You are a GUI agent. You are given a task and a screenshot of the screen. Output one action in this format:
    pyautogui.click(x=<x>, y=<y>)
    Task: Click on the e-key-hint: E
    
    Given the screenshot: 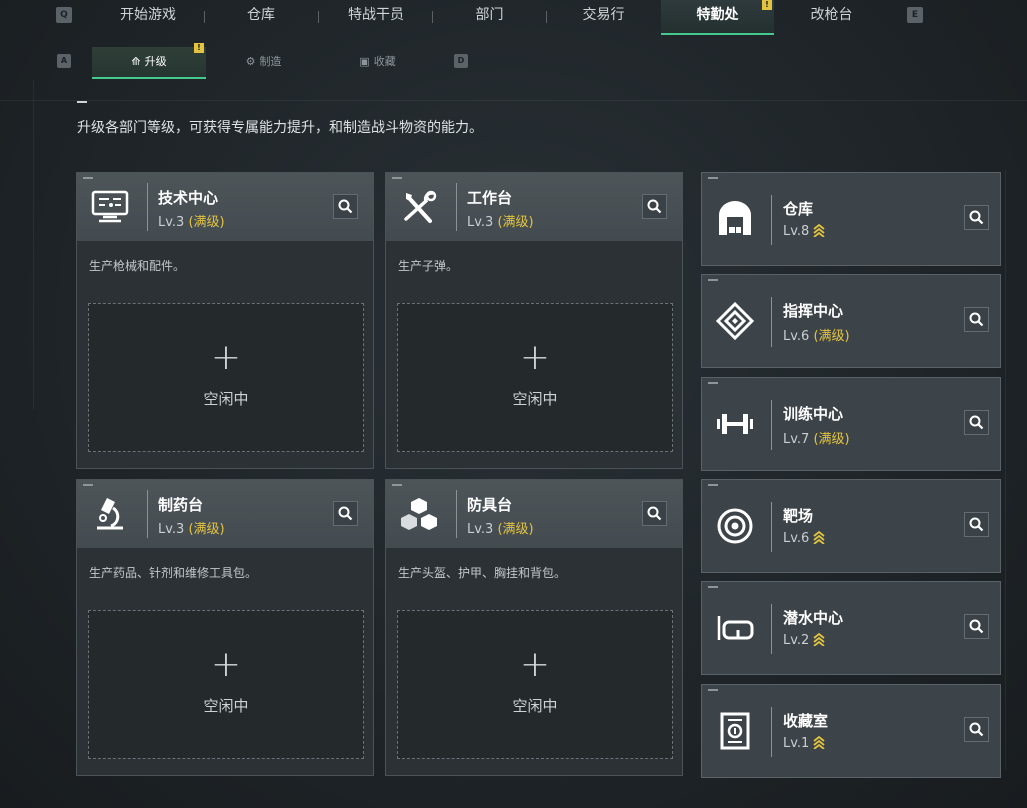 What is the action you would take?
    pyautogui.click(x=915, y=15)
    